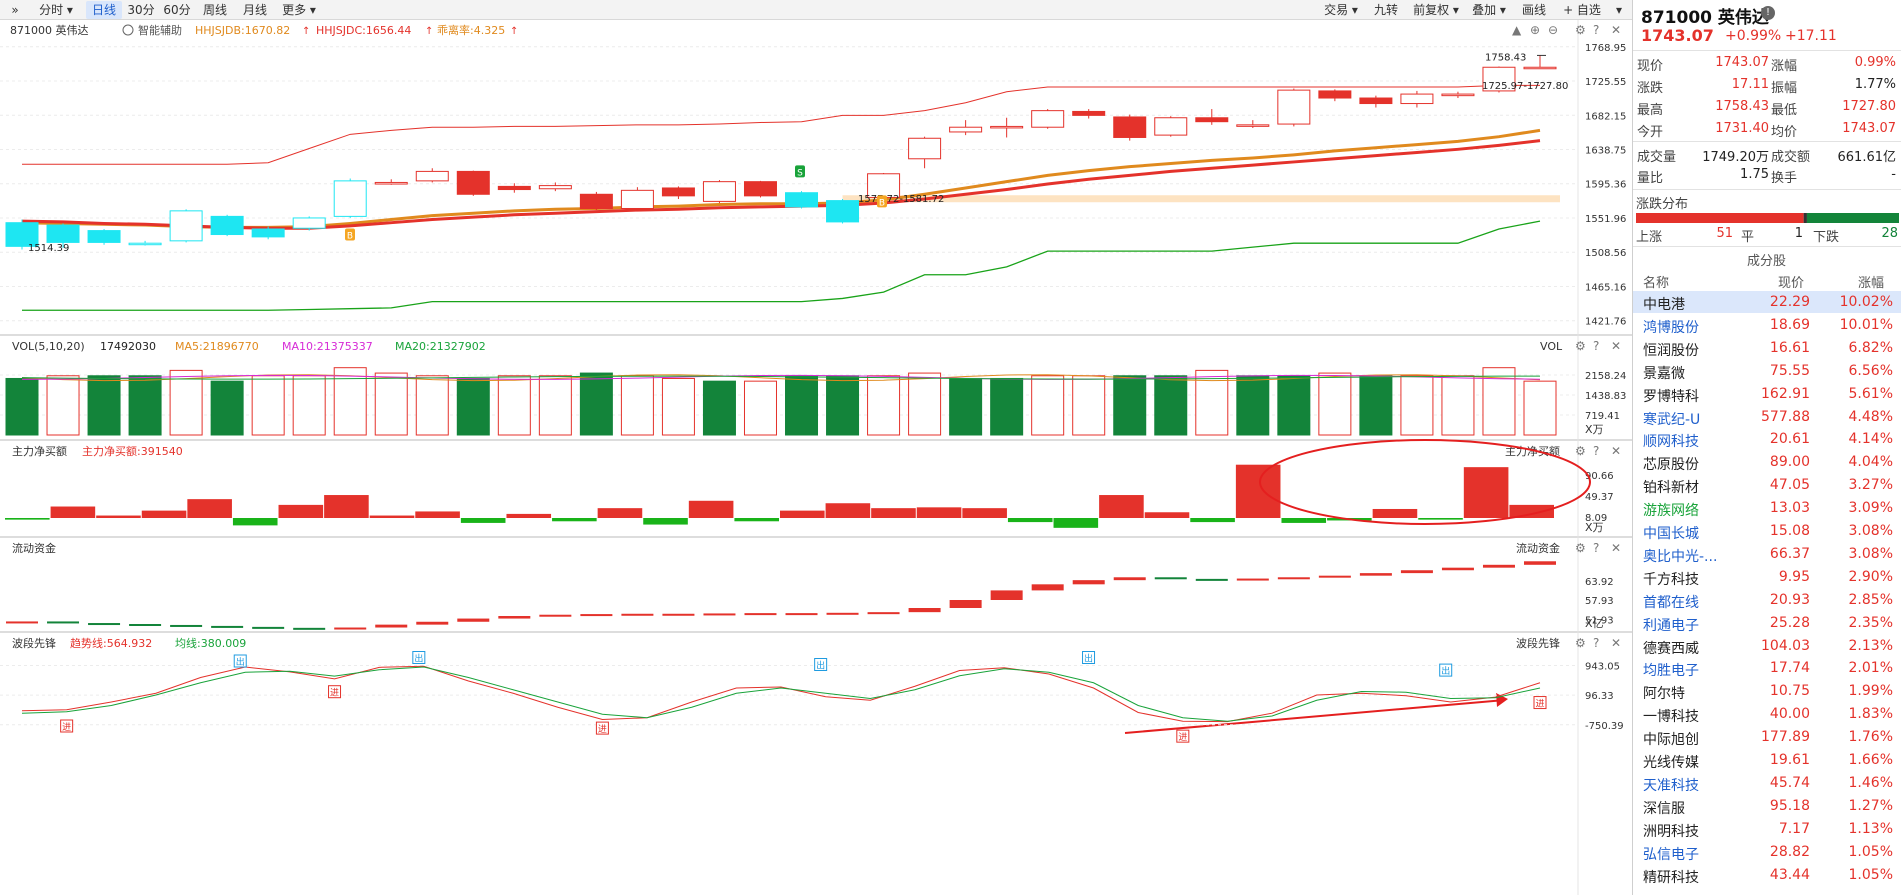 The height and width of the screenshot is (895, 1901). I want to click on constituent-row: 利通电子 25.28 2.35%, so click(1767, 626).